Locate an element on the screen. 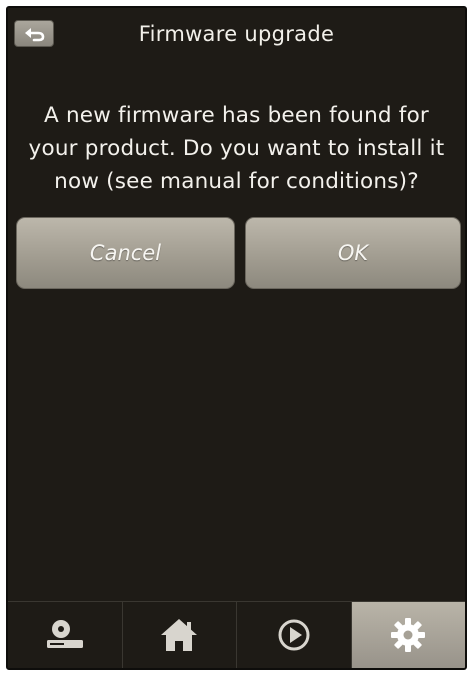 This screenshot has width=473, height=676. play-icon is located at coordinates (294, 635).